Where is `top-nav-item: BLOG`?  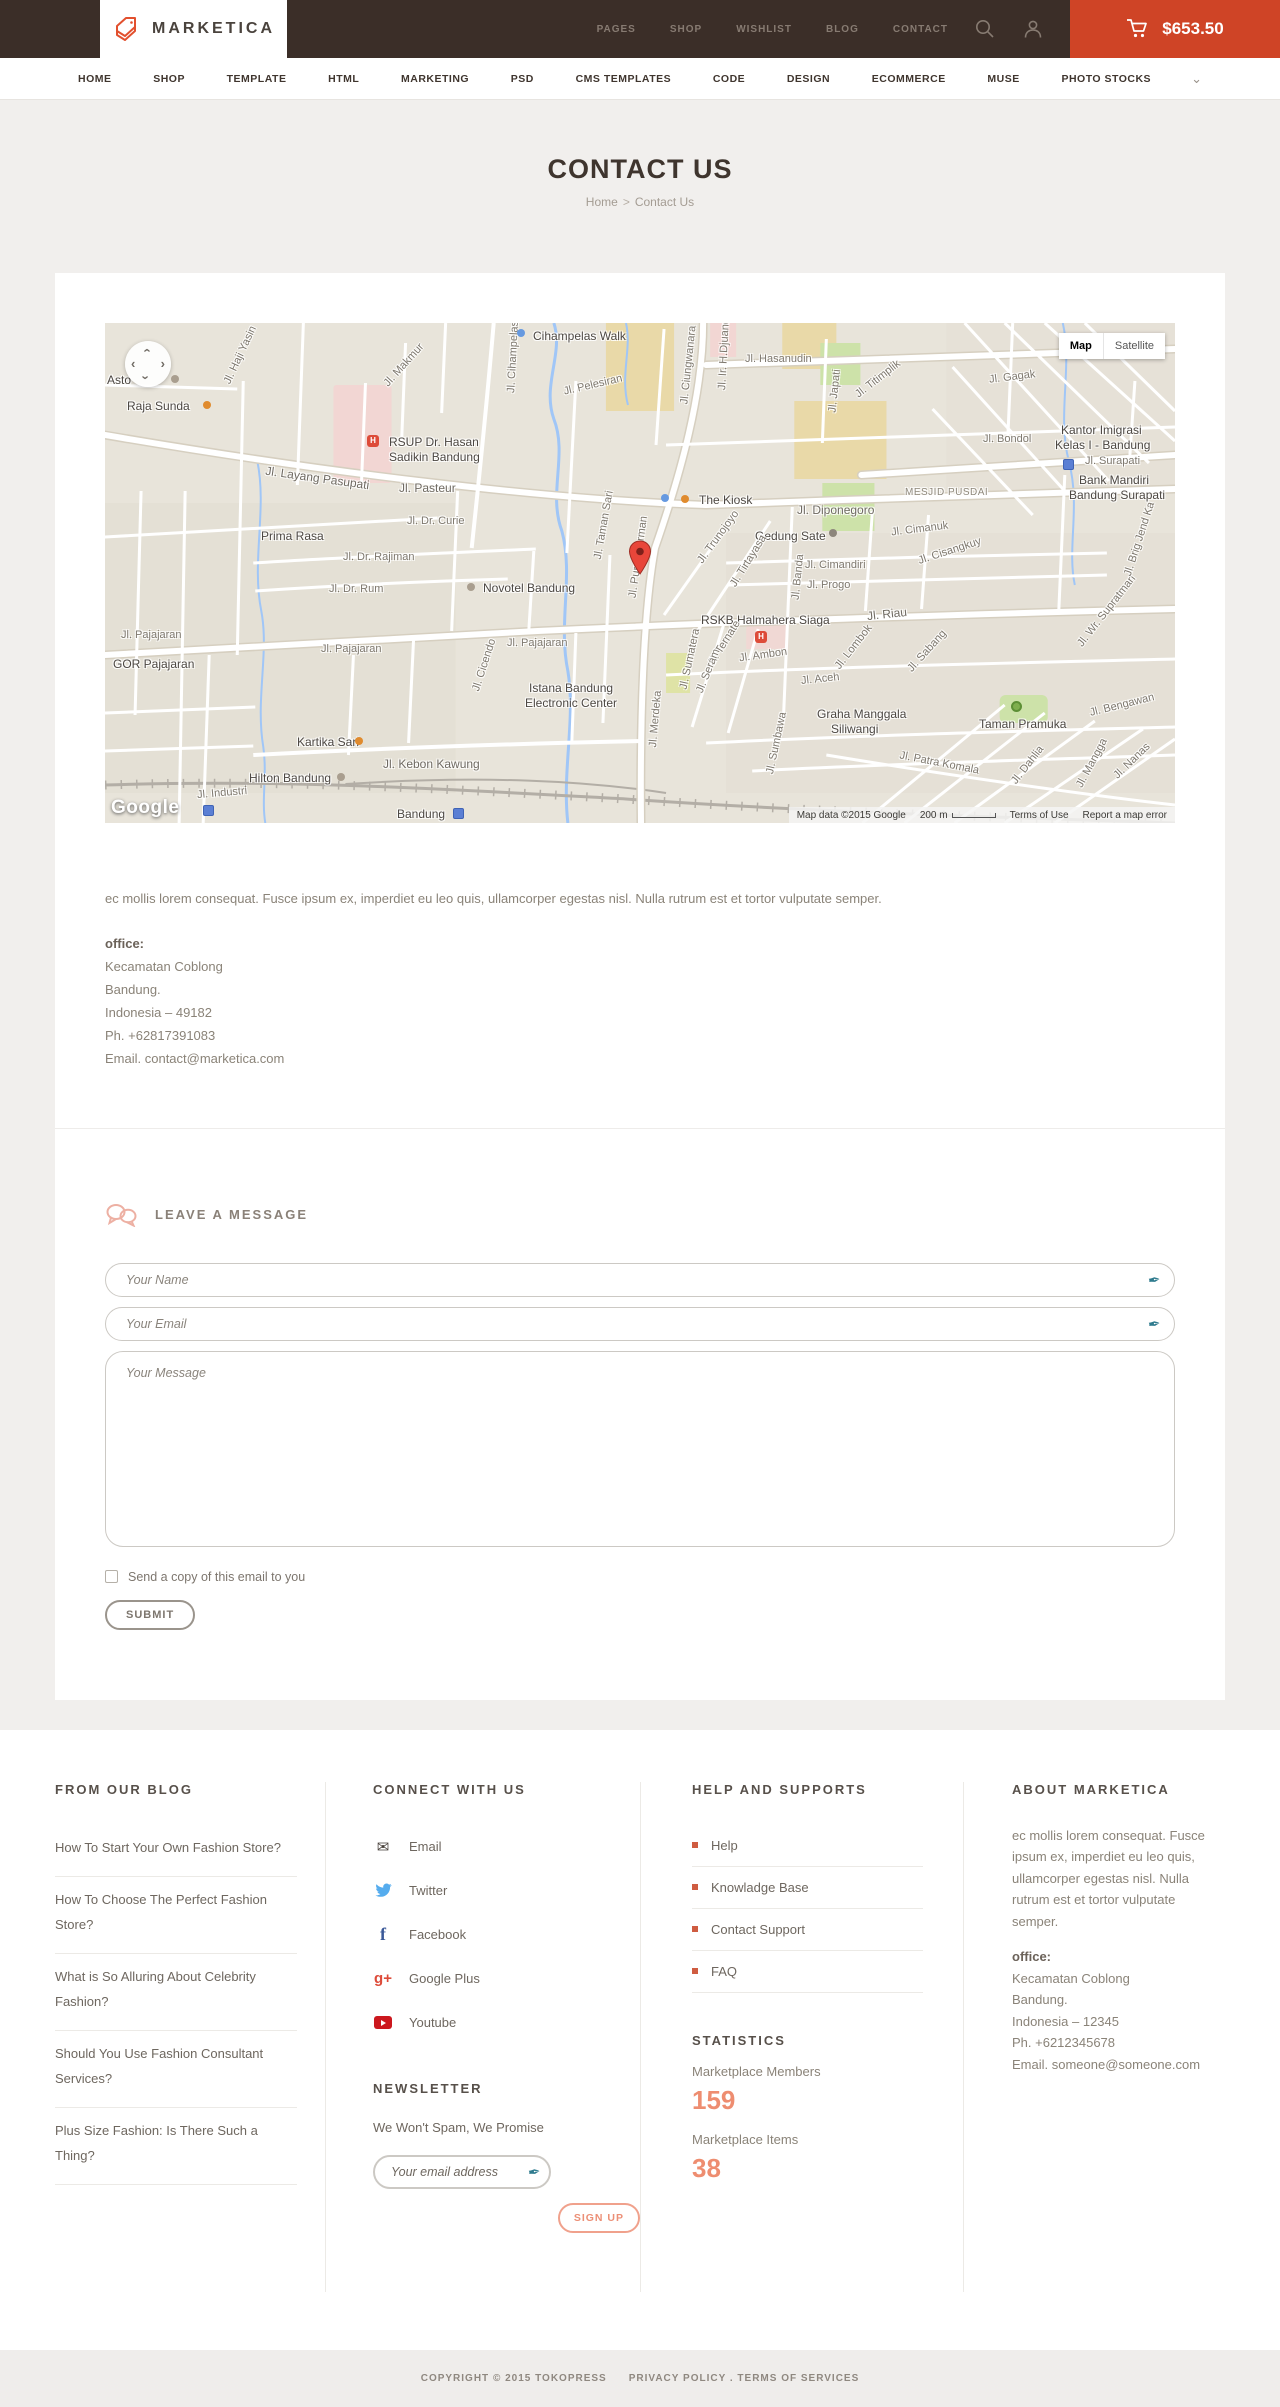
top-nav-item: BLOG is located at coordinates (842, 29).